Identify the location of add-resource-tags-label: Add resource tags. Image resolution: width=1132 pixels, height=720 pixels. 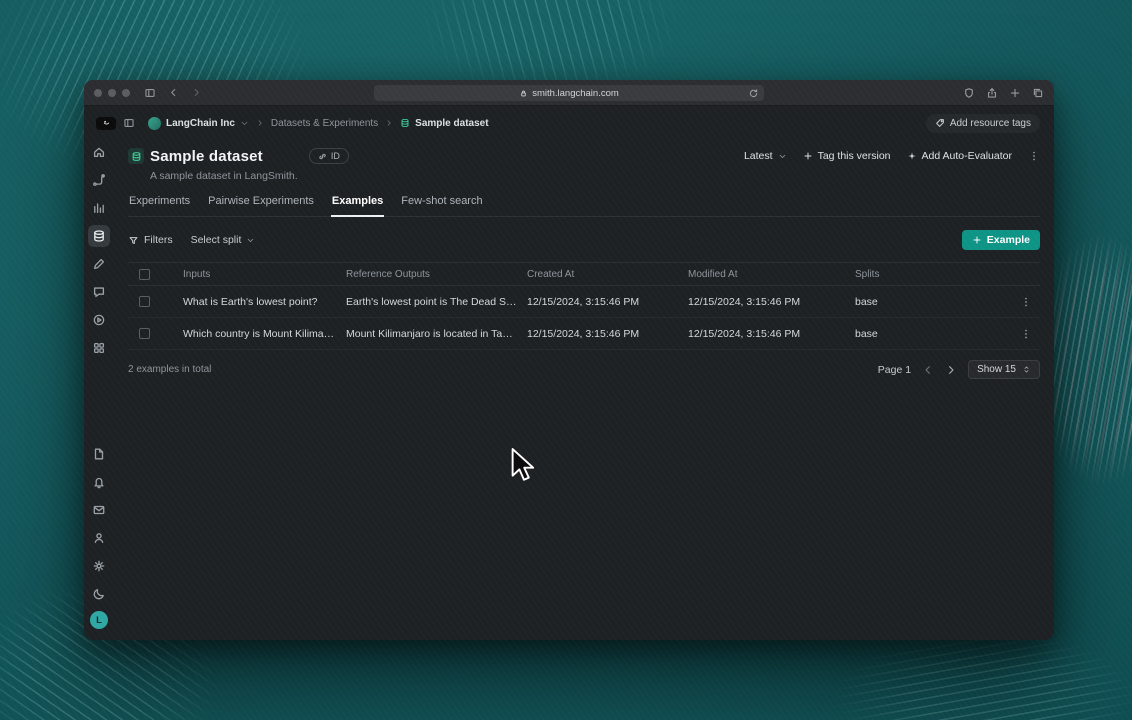
(990, 123).